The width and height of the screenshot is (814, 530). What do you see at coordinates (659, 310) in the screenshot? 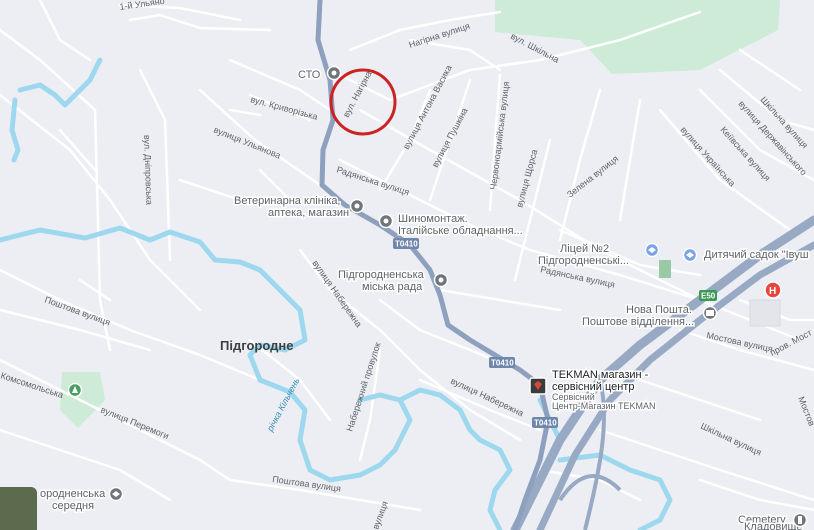
I see `poi-label: Нова Пошта.` at bounding box center [659, 310].